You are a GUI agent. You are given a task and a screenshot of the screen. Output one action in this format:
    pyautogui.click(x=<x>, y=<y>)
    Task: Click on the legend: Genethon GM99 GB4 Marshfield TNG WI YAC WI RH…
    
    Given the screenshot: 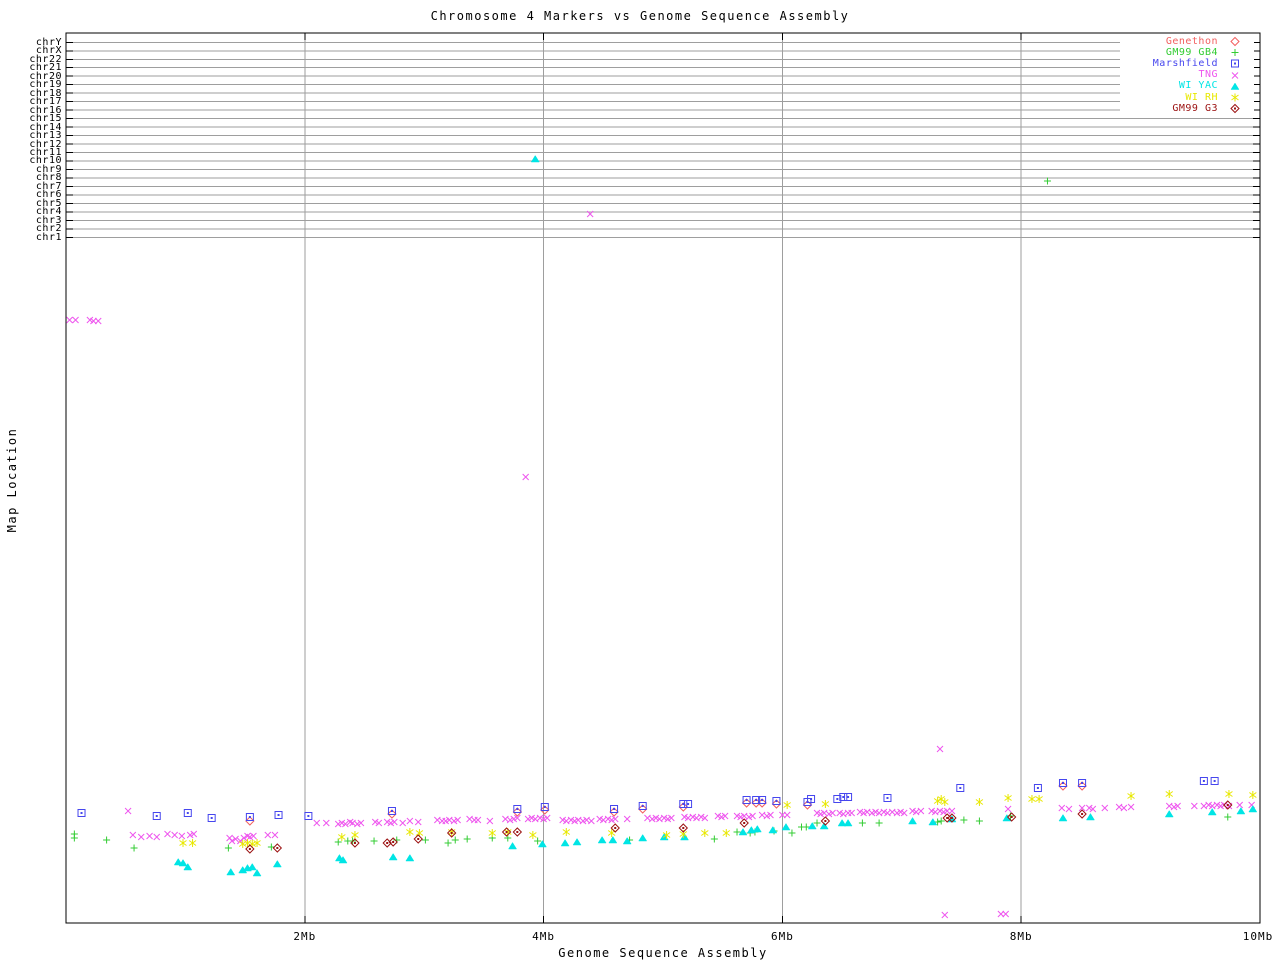 What is the action you would take?
    pyautogui.click(x=1187, y=76)
    